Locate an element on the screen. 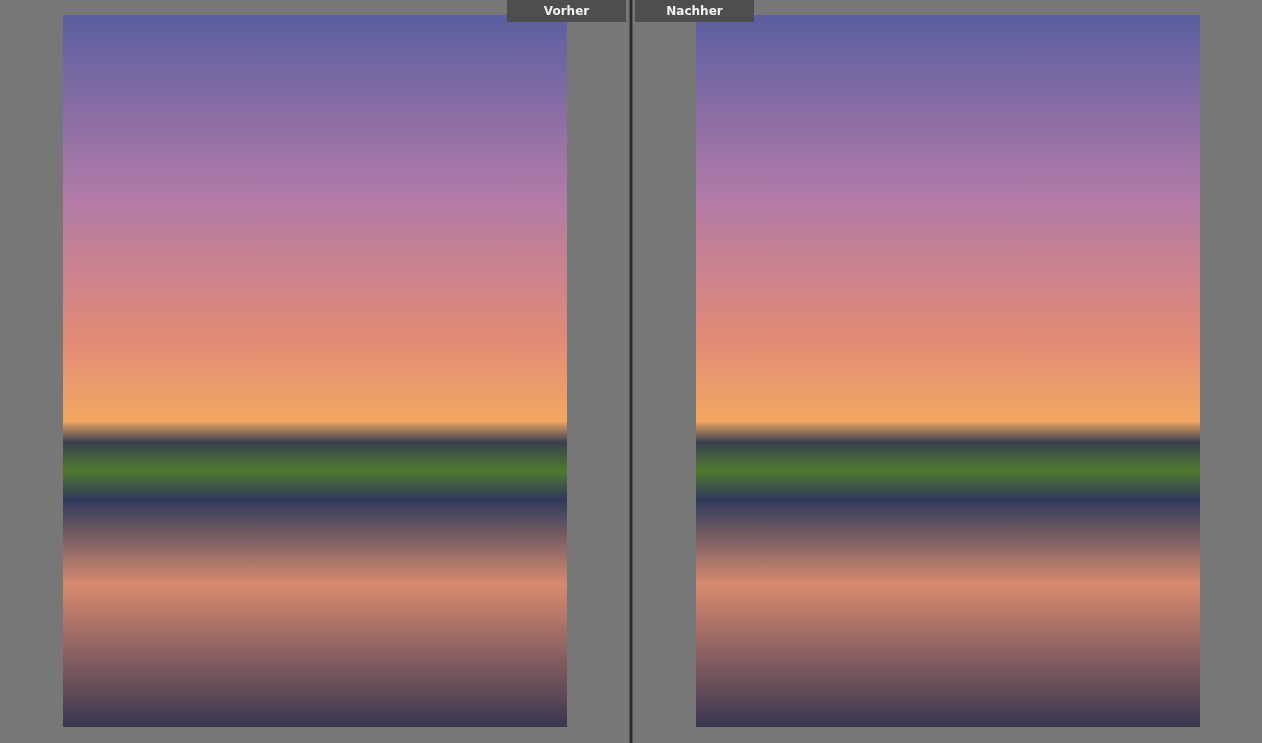 Image resolution: width=1262 pixels, height=743 pixels. view-label: Nachher is located at coordinates (694, 11).